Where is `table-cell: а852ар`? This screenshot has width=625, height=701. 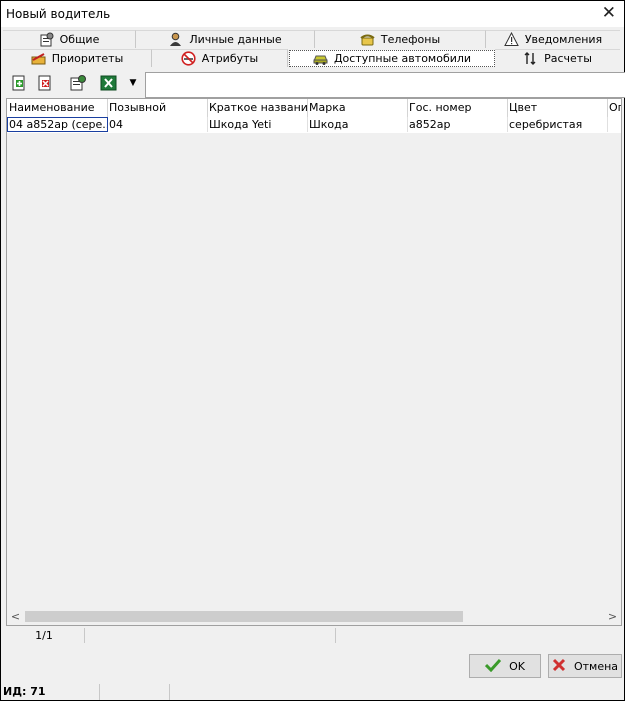 table-cell: а852ар is located at coordinates (457, 124).